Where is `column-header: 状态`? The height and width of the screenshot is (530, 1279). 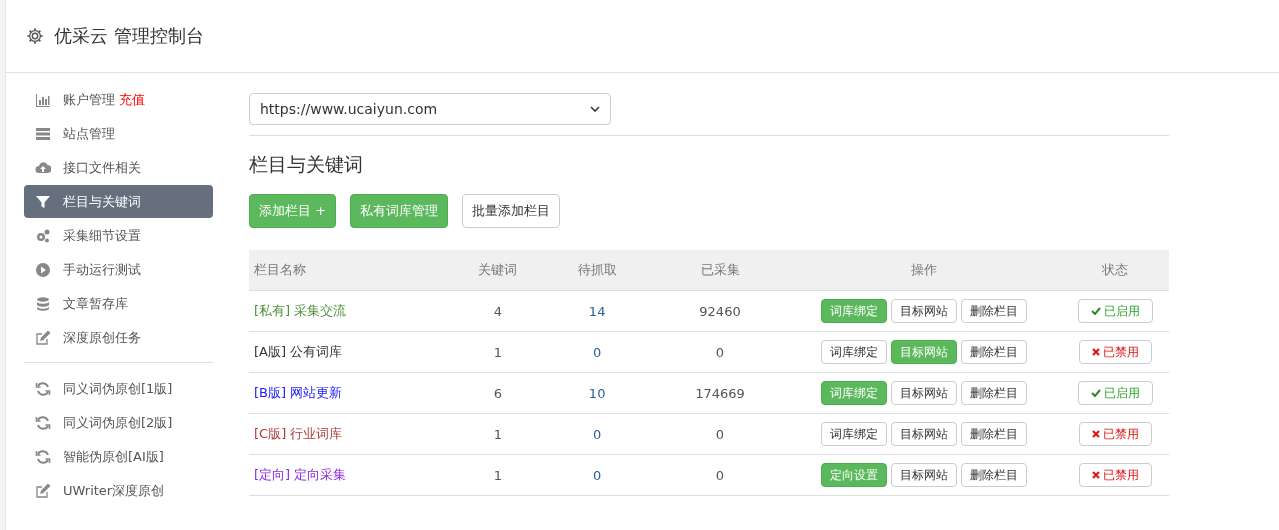
column-header: 状态 is located at coordinates (1115, 270).